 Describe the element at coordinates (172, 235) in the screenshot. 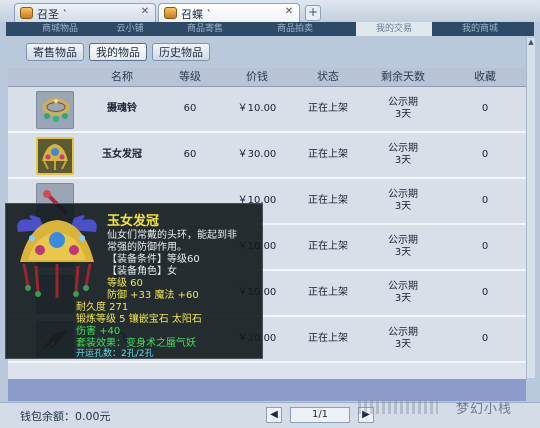

I see `tooltip-desc-1: 仙女们常戴的头环，能起到非` at that location.